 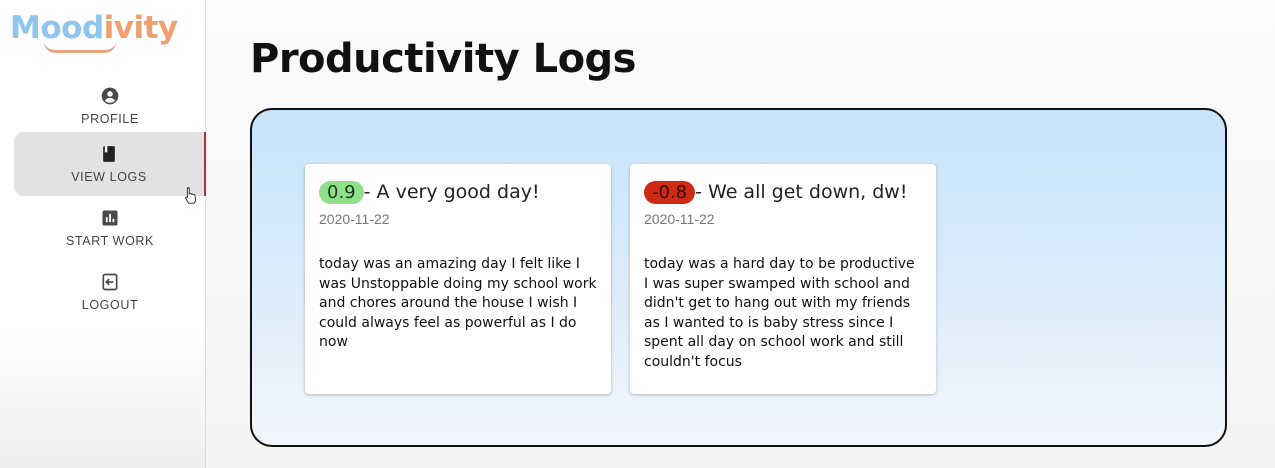 I want to click on sidebar-item-profile: PROFILE, so click(x=110, y=106).